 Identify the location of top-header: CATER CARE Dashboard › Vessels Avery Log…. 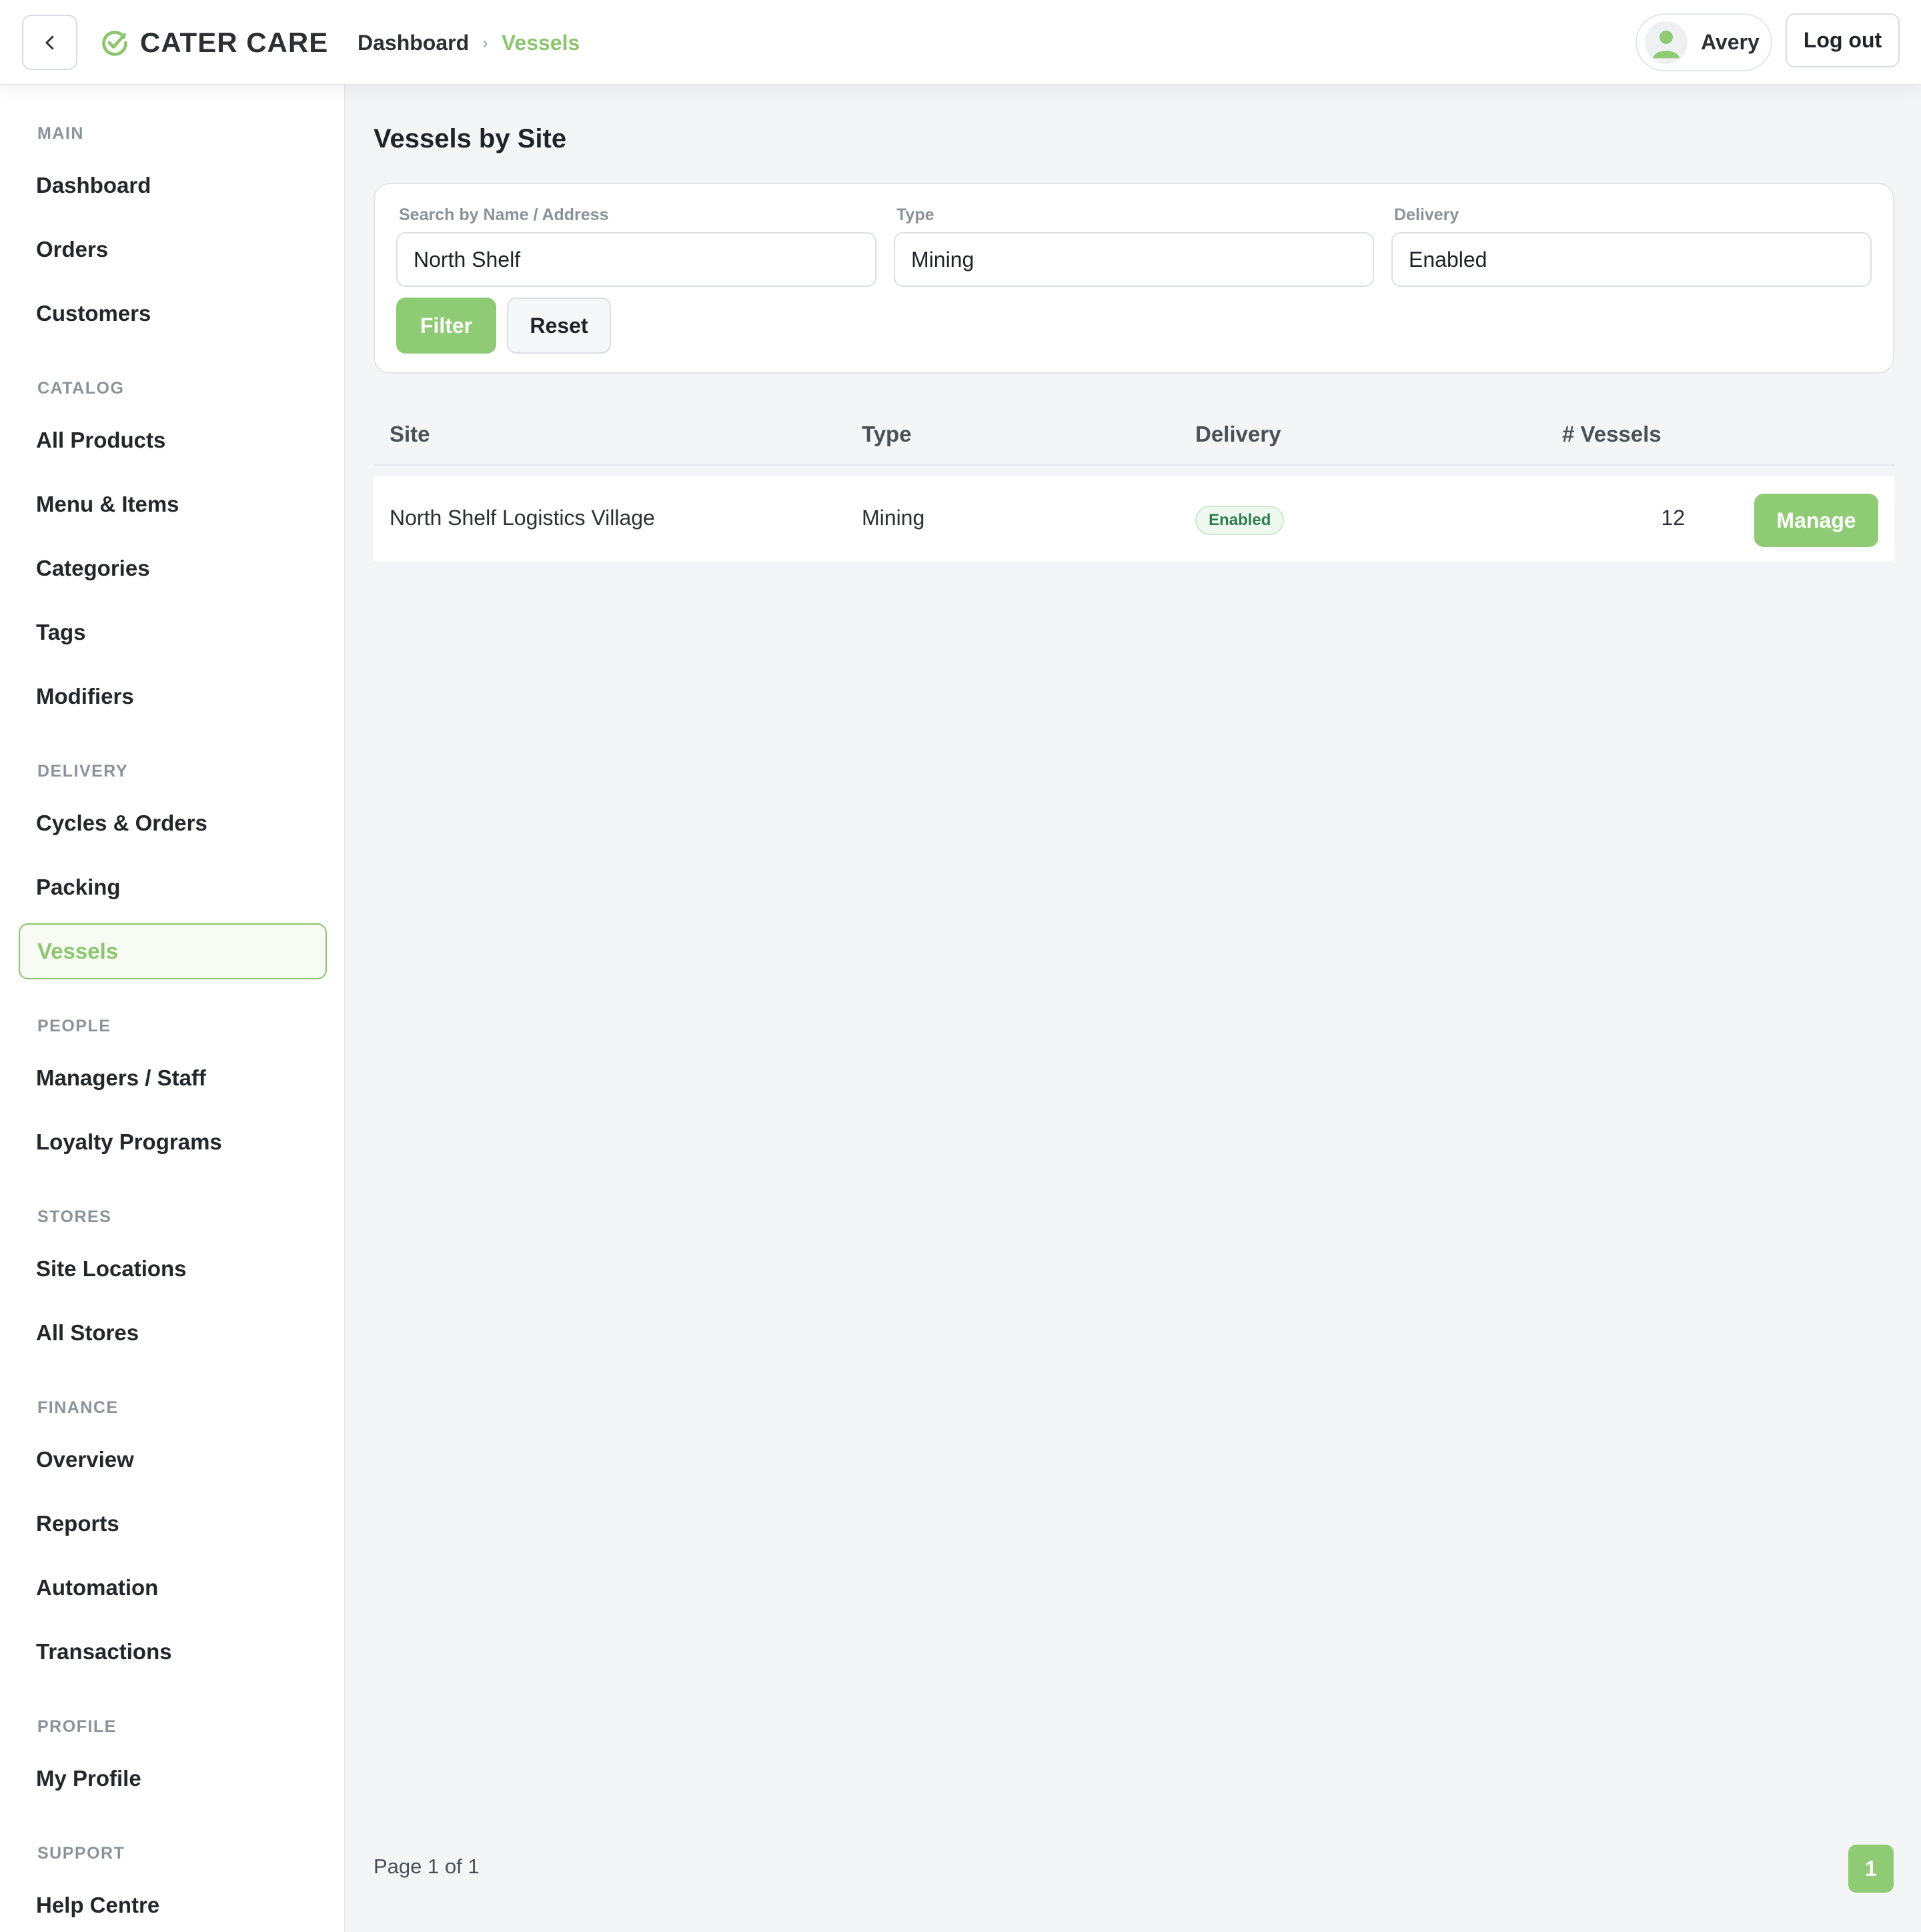
(960, 42).